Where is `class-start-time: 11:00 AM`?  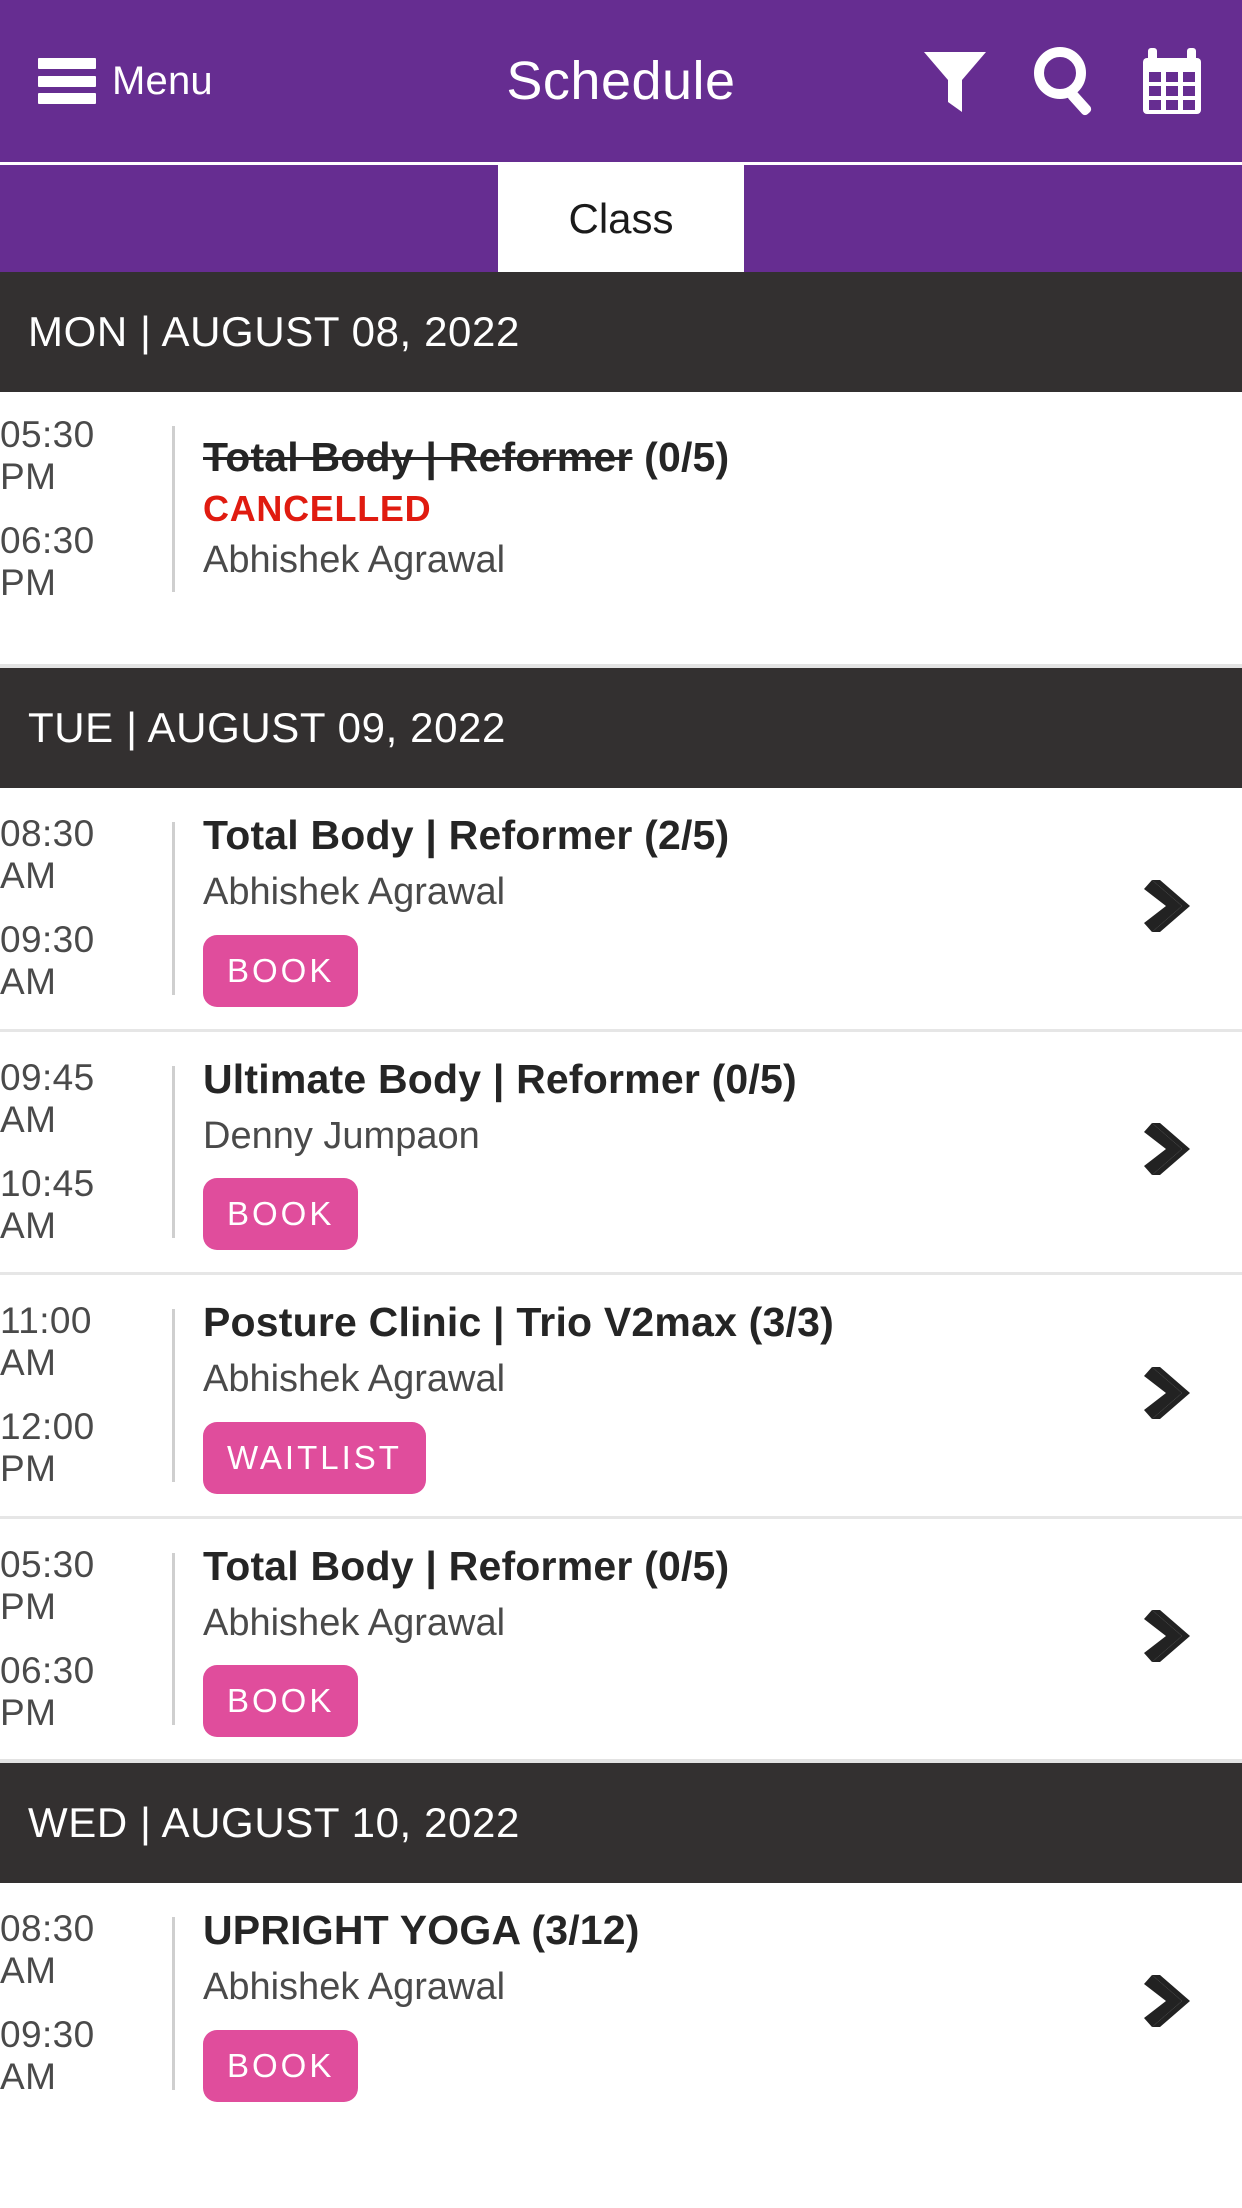
class-start-time: 11:00 AM is located at coordinates (46, 1342).